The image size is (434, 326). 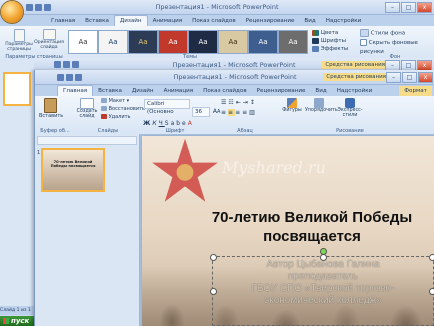 I want to click on line-spacing-icon: ↕, so click(x=253, y=102).